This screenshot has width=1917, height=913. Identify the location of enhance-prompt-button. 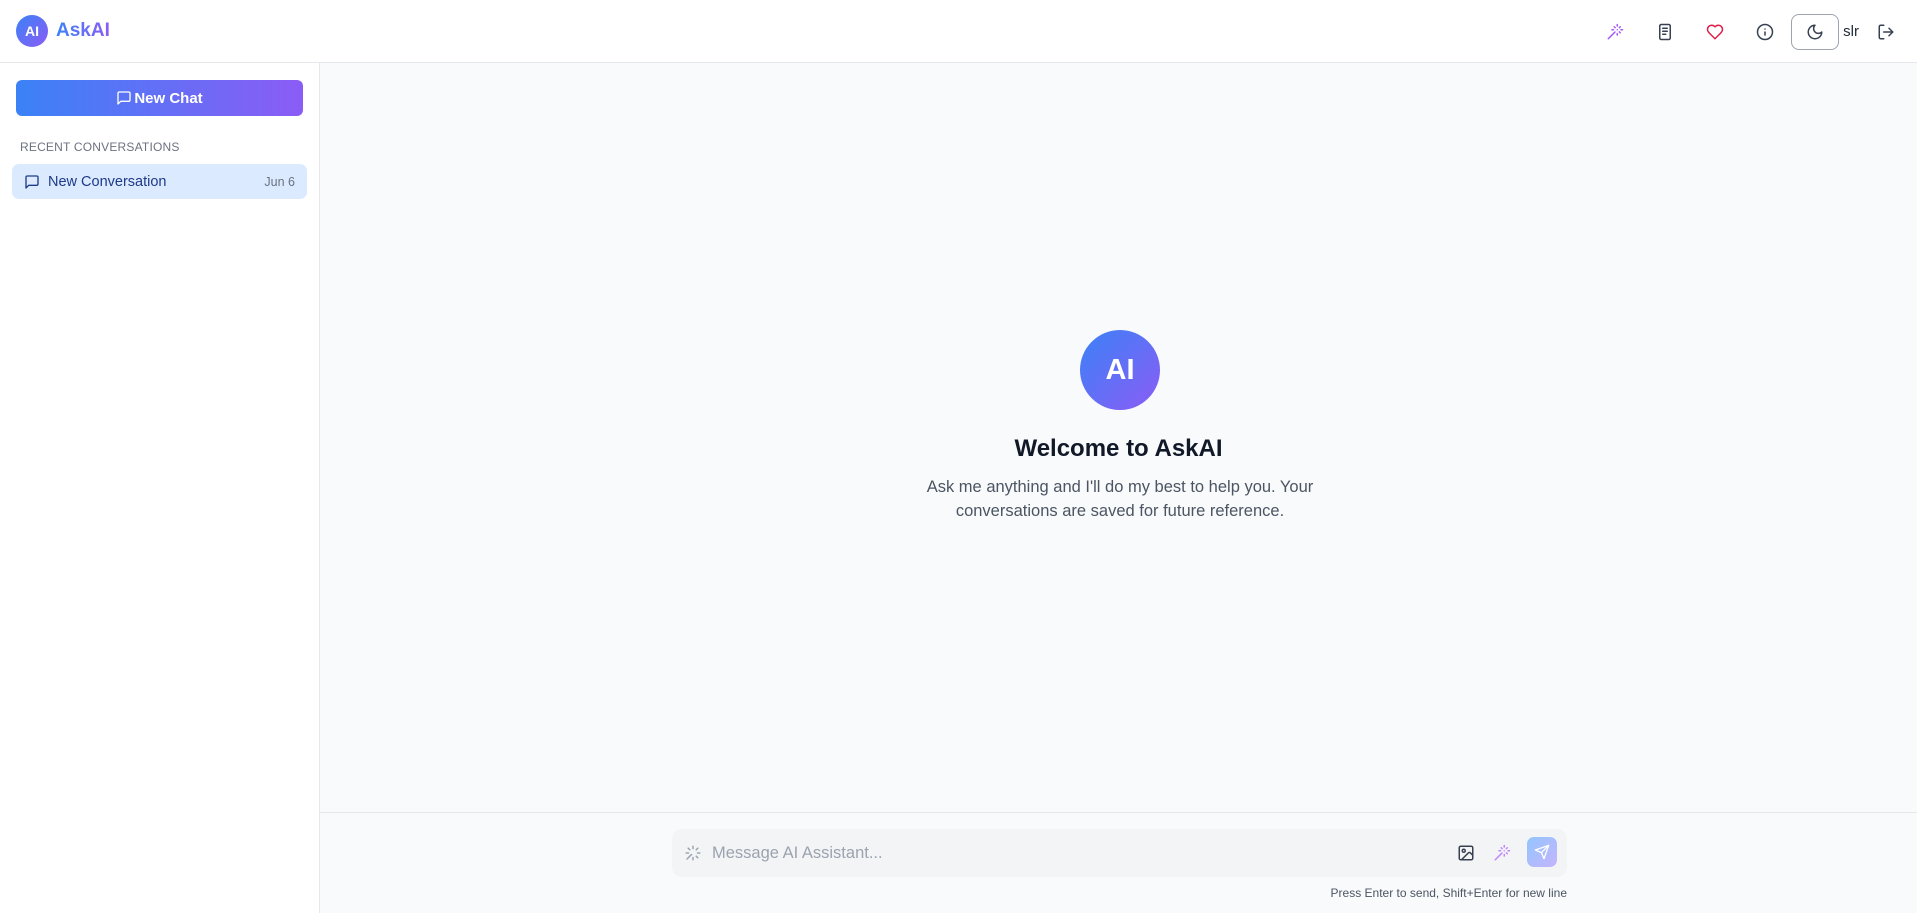
(1502, 853).